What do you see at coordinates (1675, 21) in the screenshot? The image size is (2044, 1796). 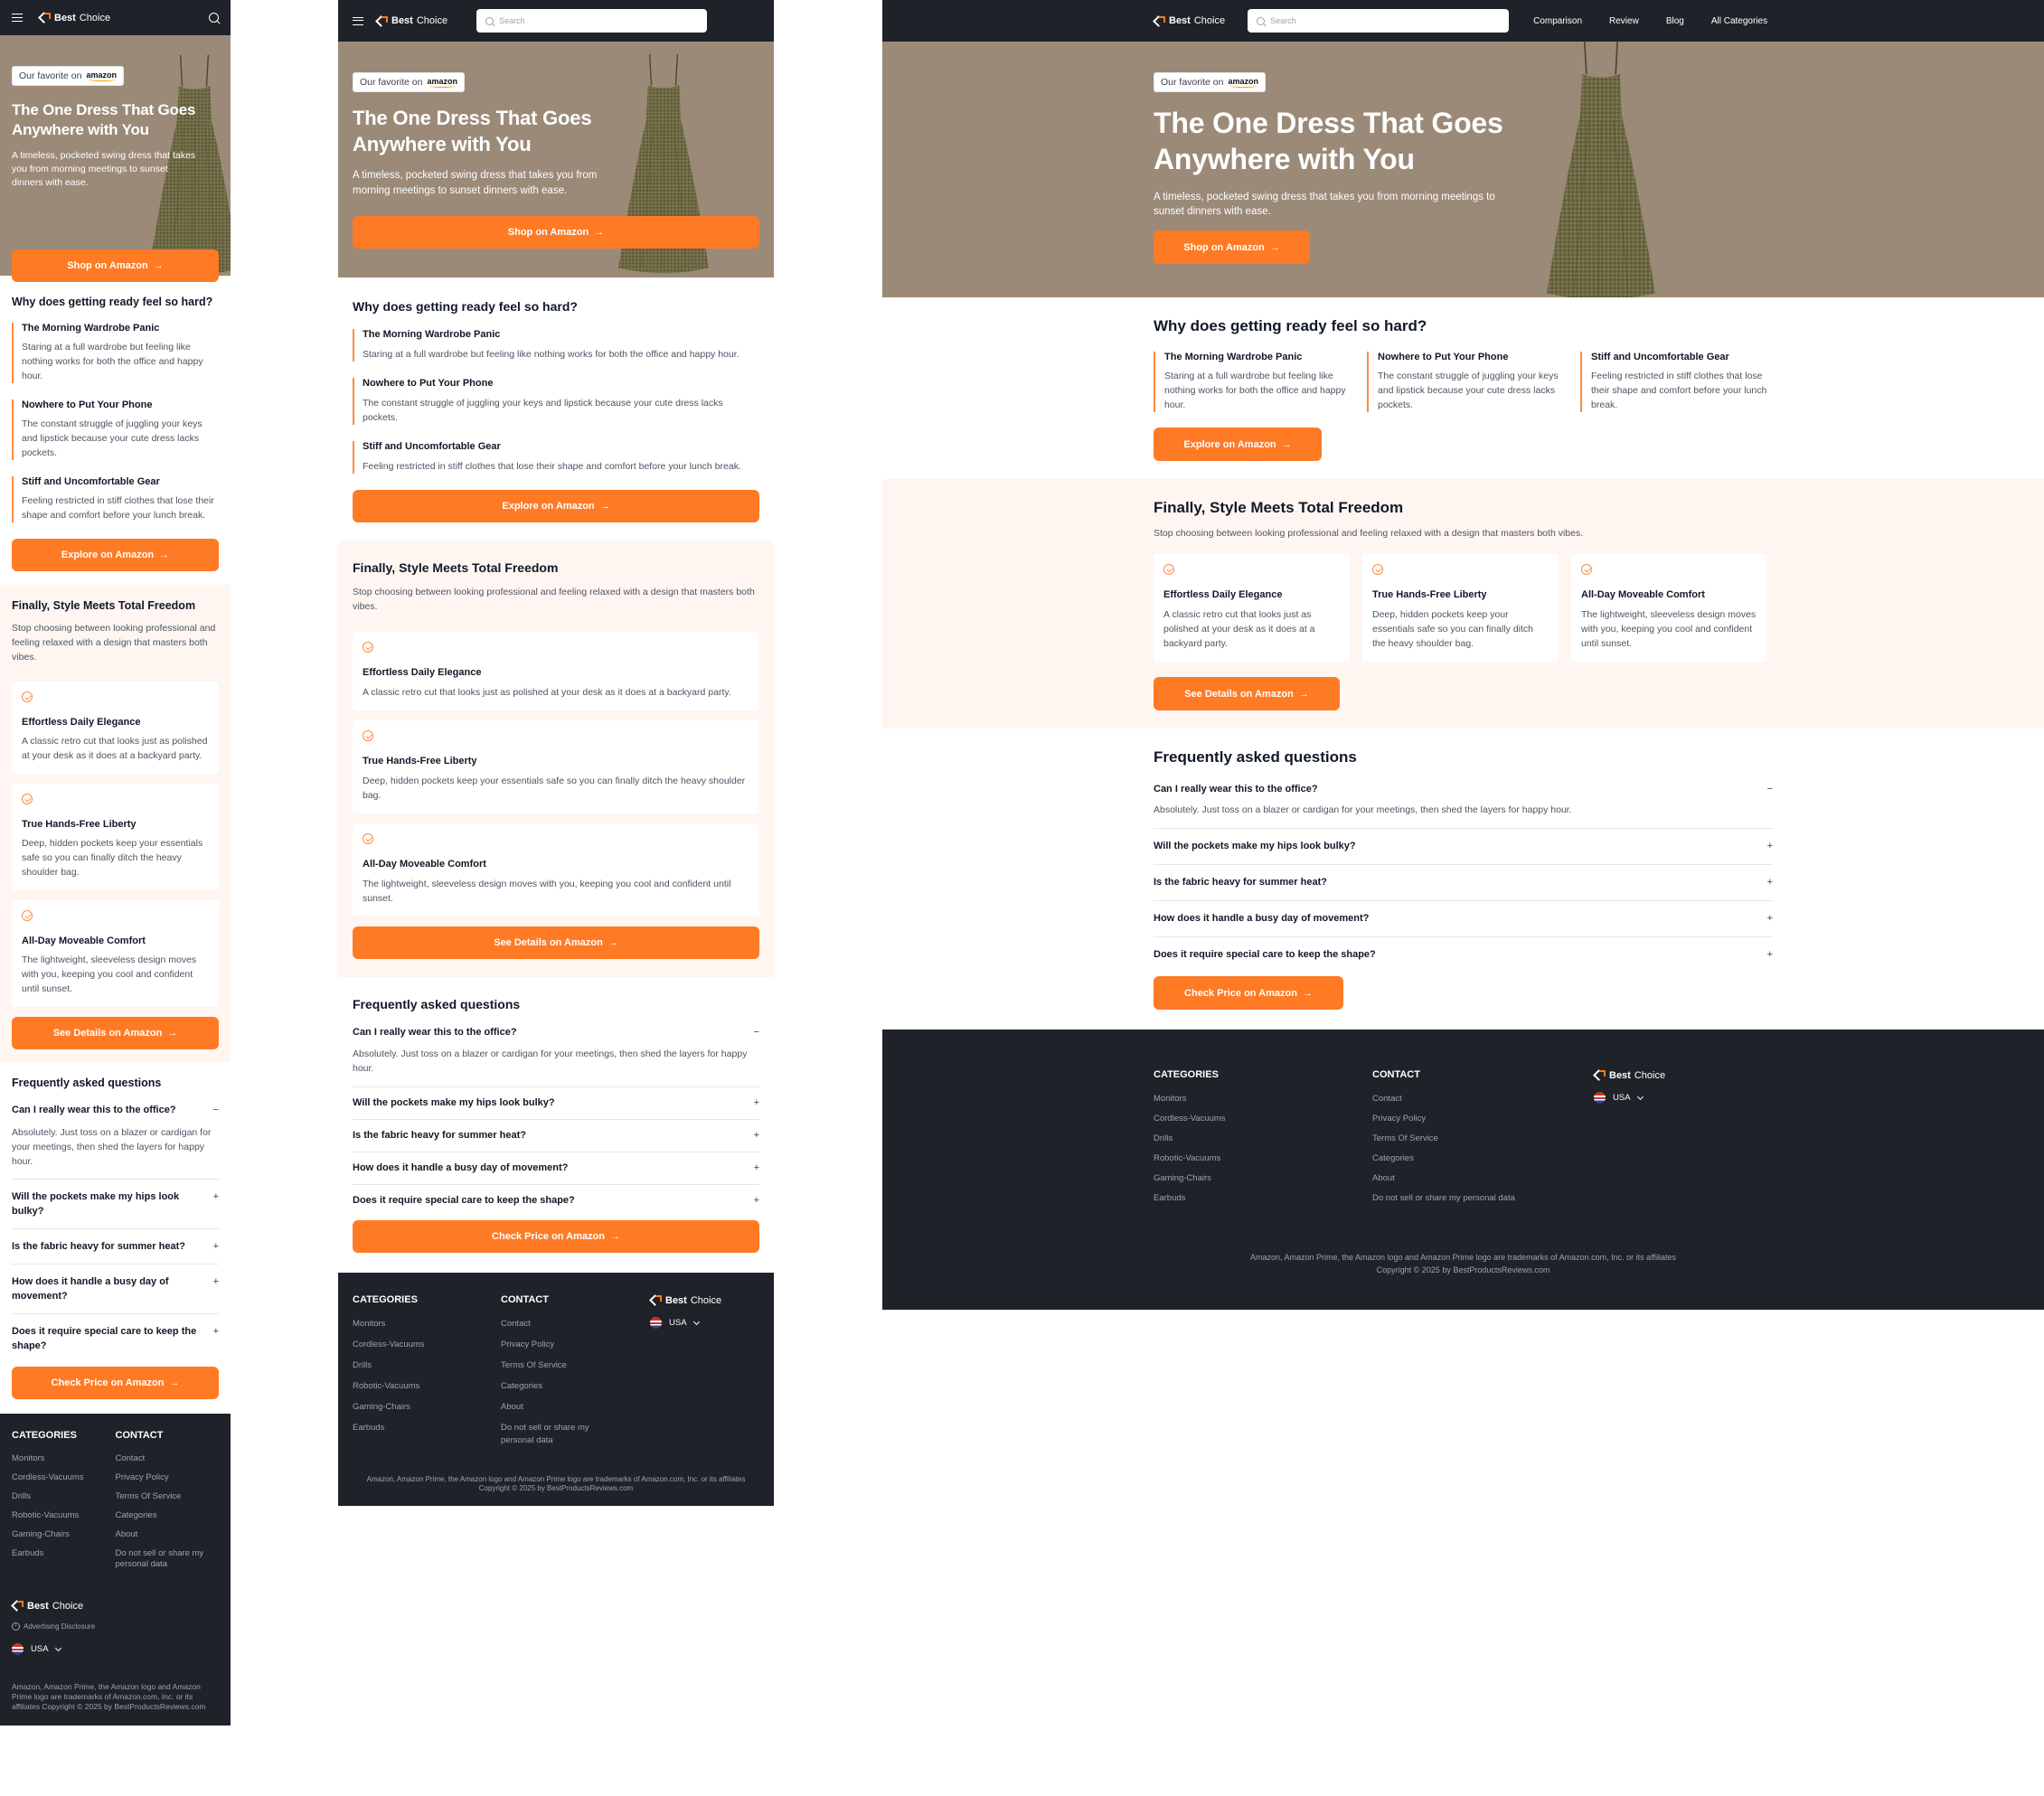 I see `nav-blog: Blog` at bounding box center [1675, 21].